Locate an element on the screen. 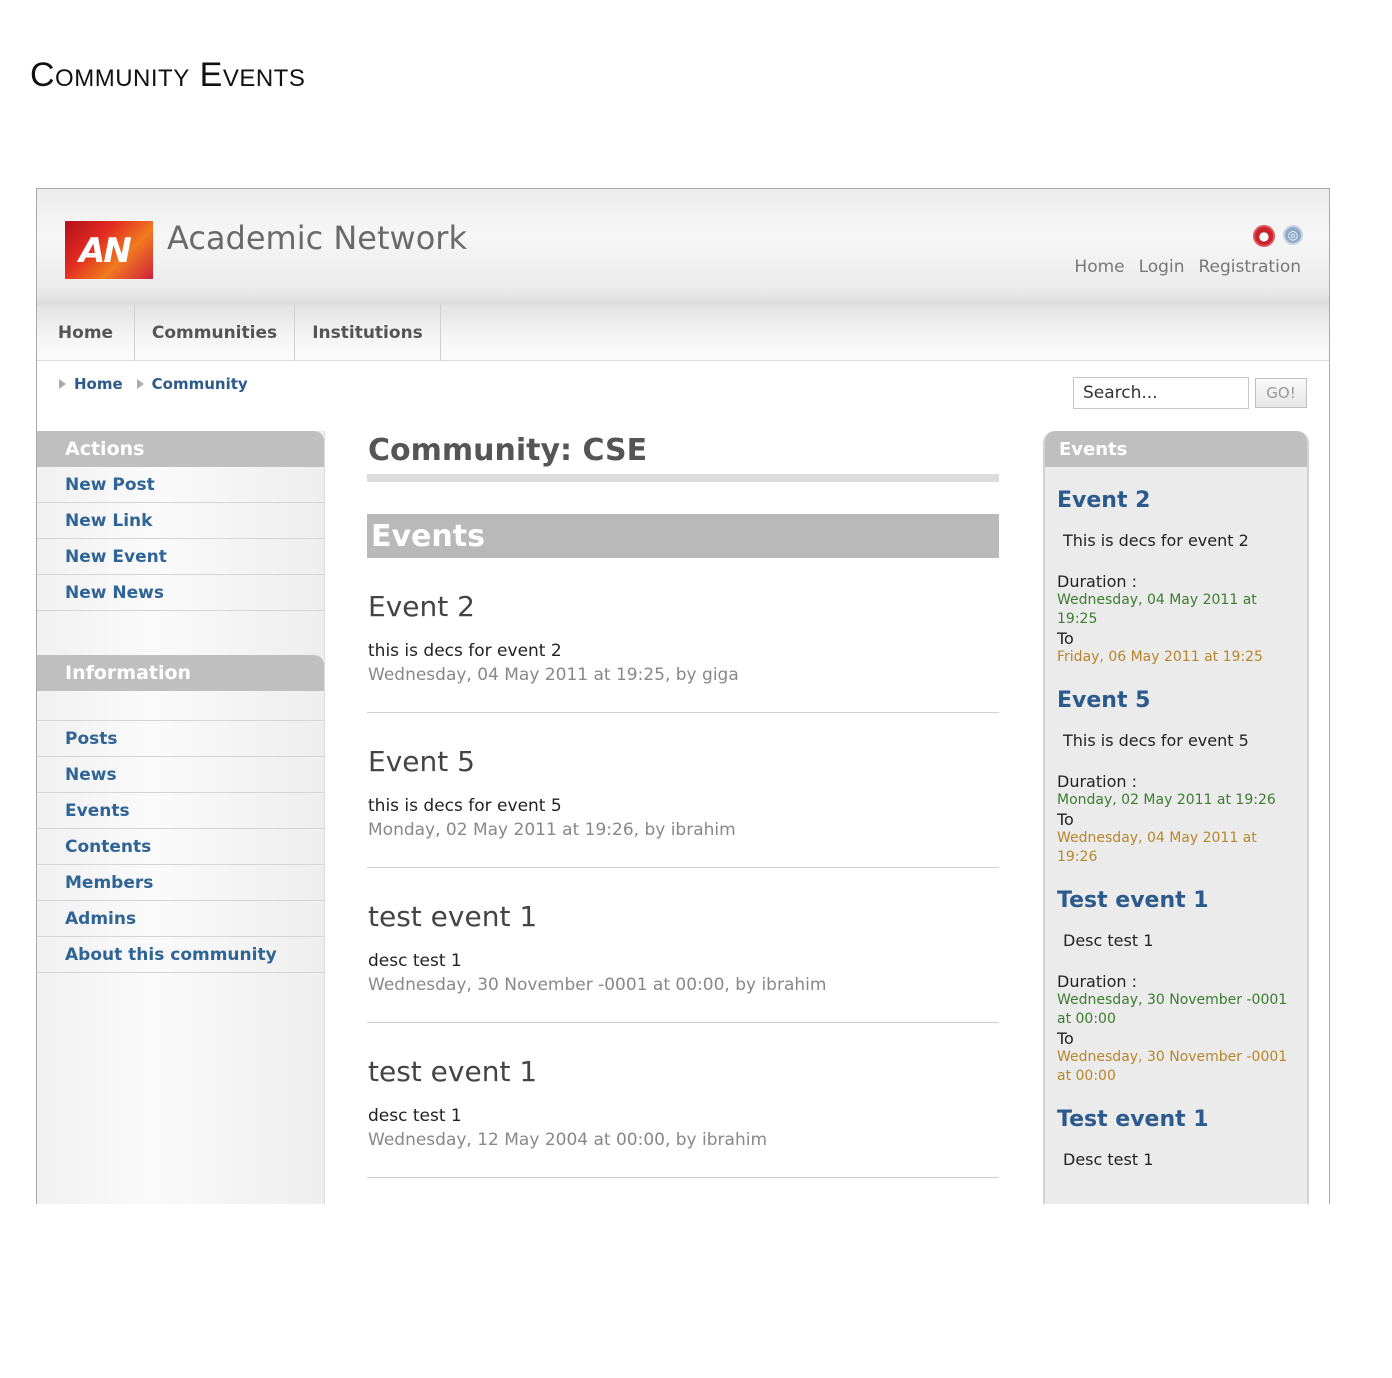 This screenshot has height=1378, width=1392. language-icons: ● ◎ is located at coordinates (1278, 236).